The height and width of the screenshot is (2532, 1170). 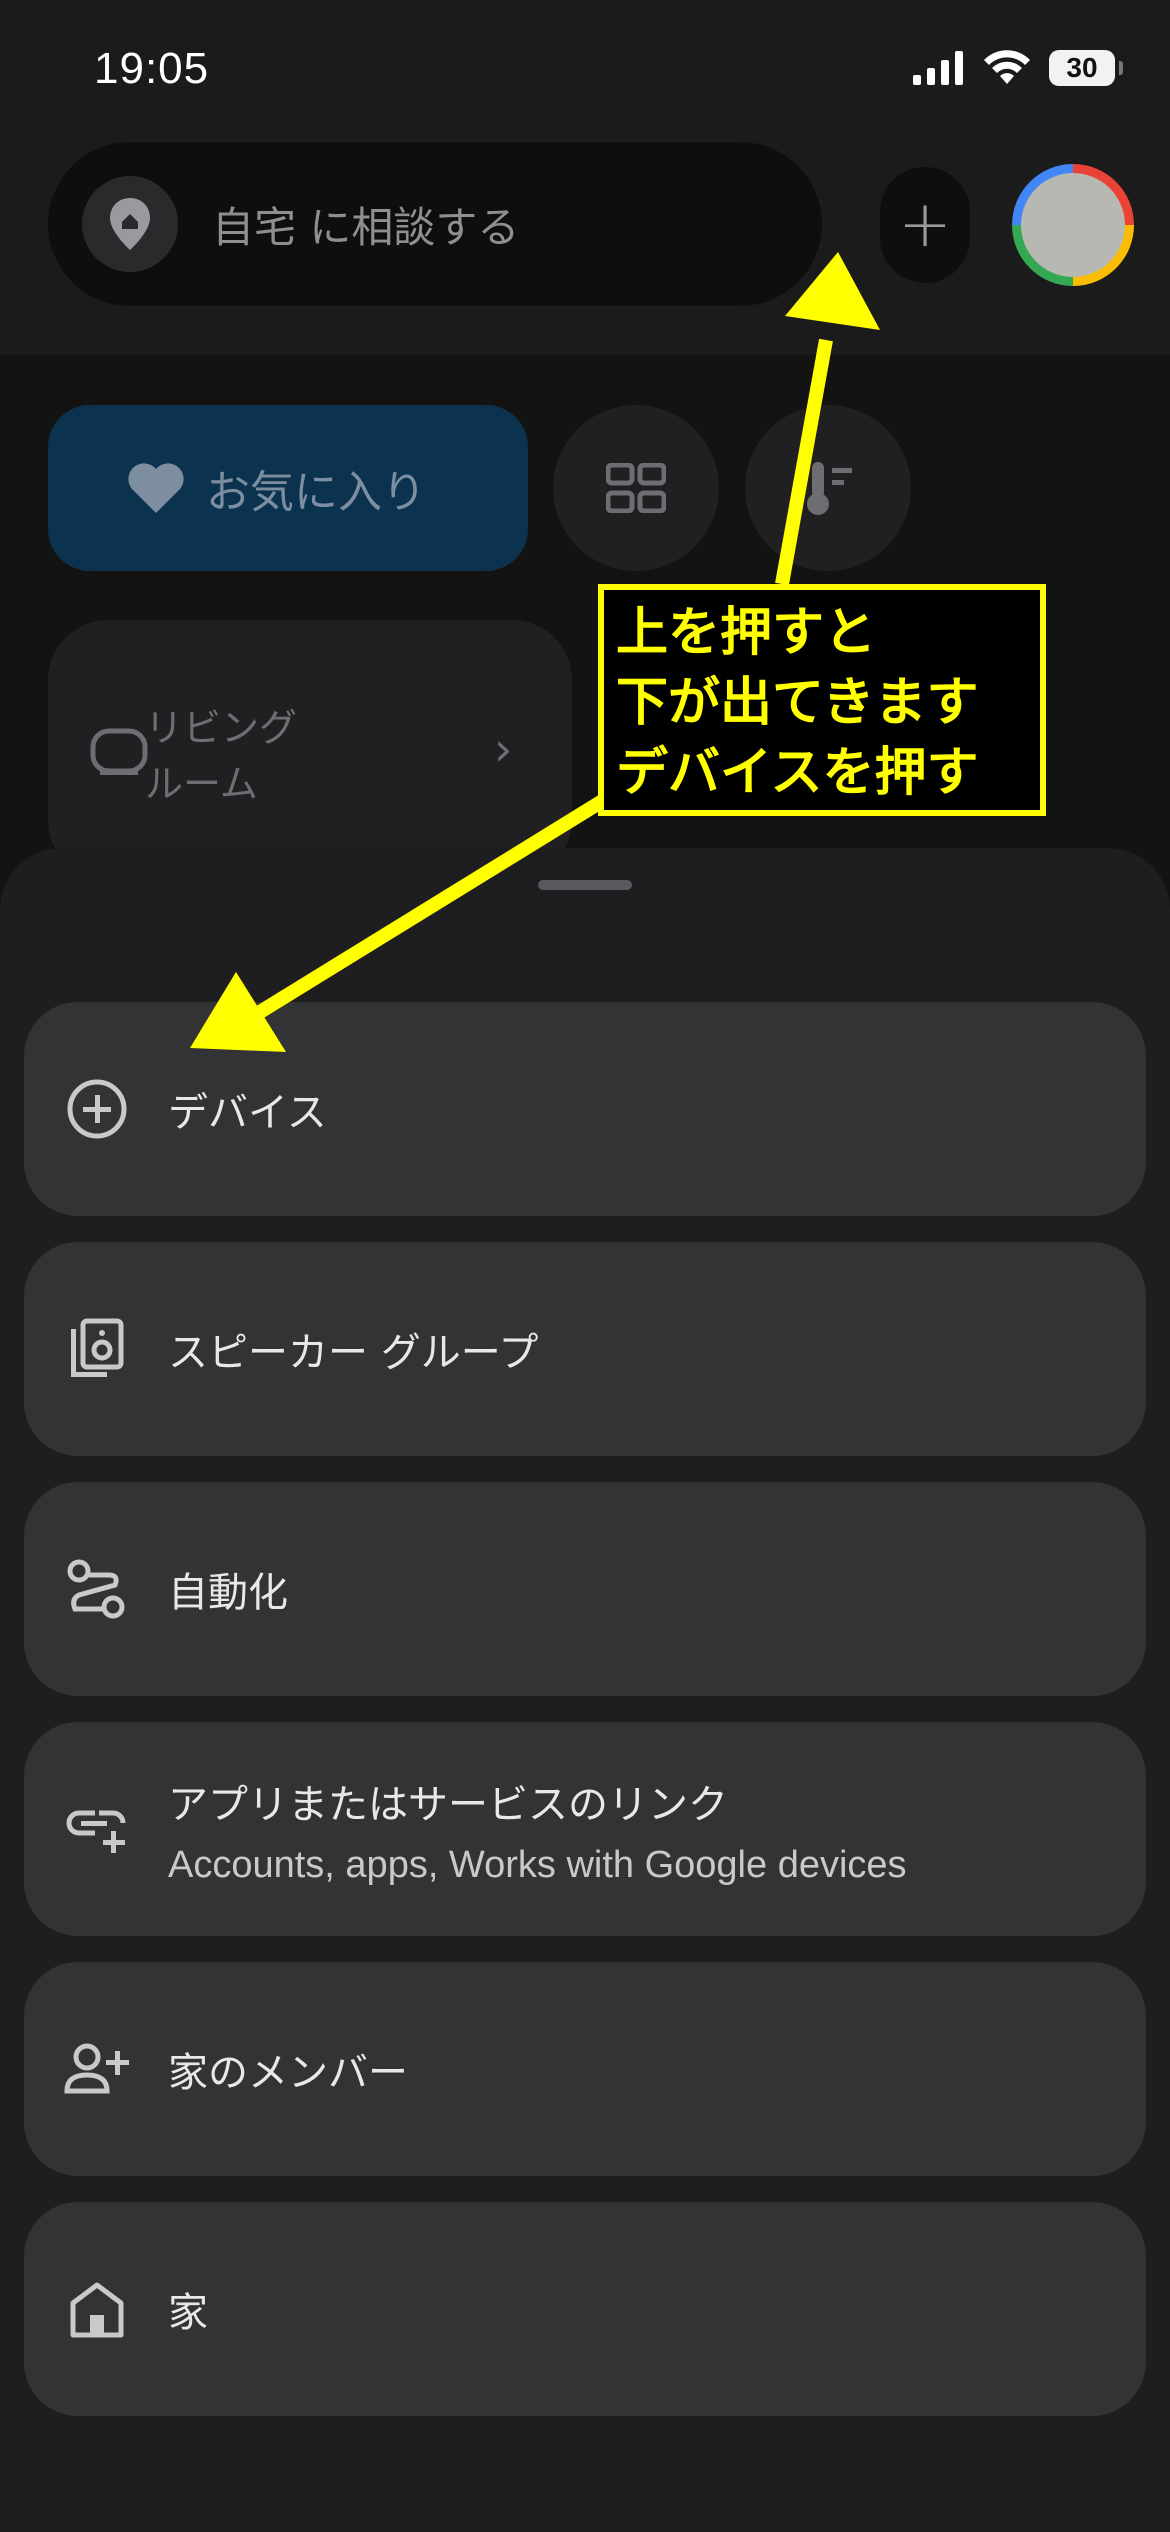 I want to click on annotation-callout: 上を押すと 下が出てきます デバイスを押す, so click(x=822, y=700).